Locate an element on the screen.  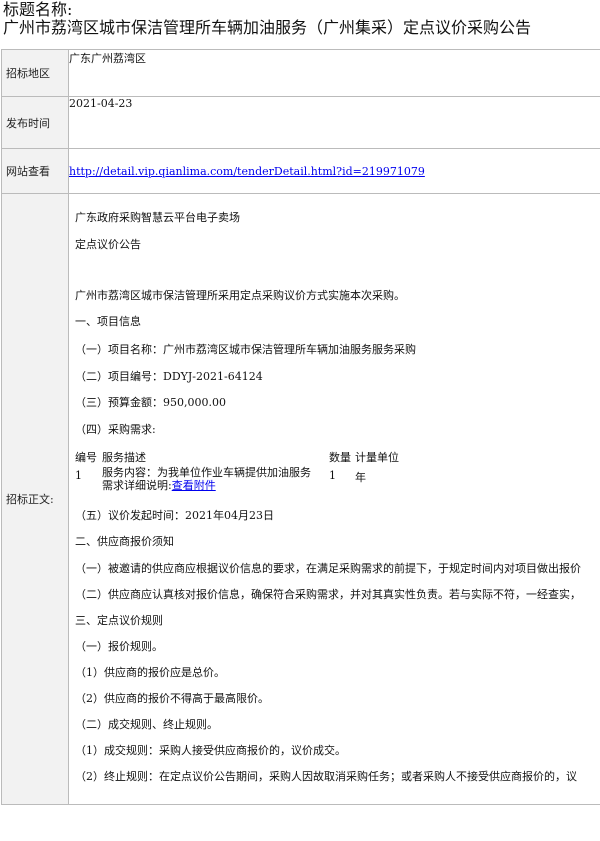
title-block: 标题名称: 广州市荔湾区城市保洁管理所车辆加油服务（广州集采）定点议价采购公告 is located at coordinates (300, 18).